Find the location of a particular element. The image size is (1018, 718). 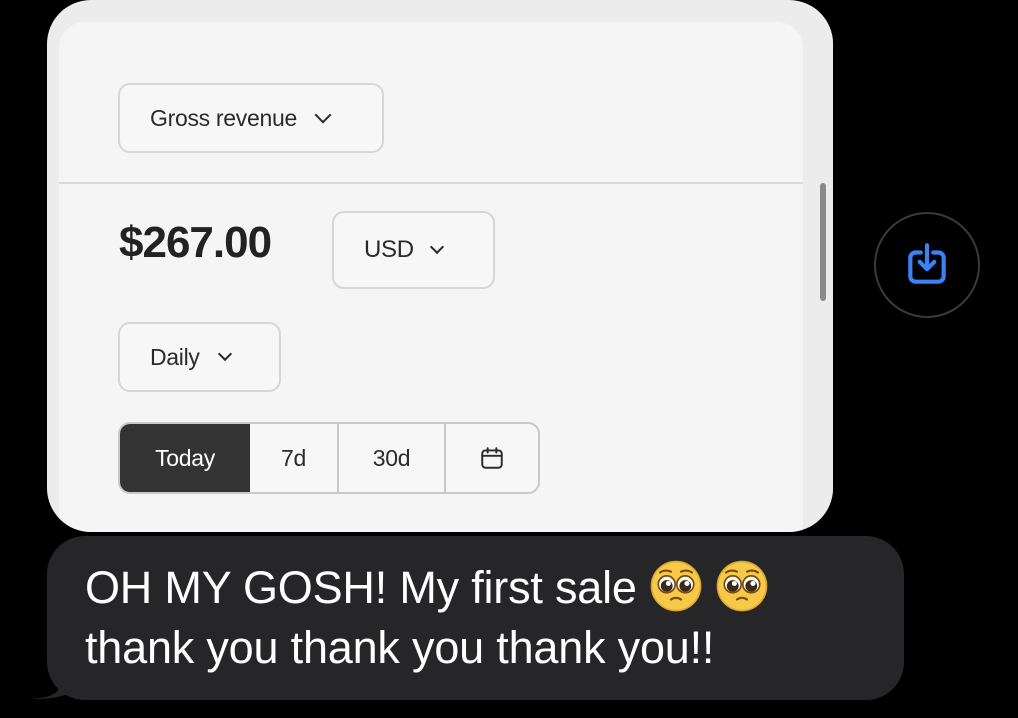

divider is located at coordinates (431, 183).